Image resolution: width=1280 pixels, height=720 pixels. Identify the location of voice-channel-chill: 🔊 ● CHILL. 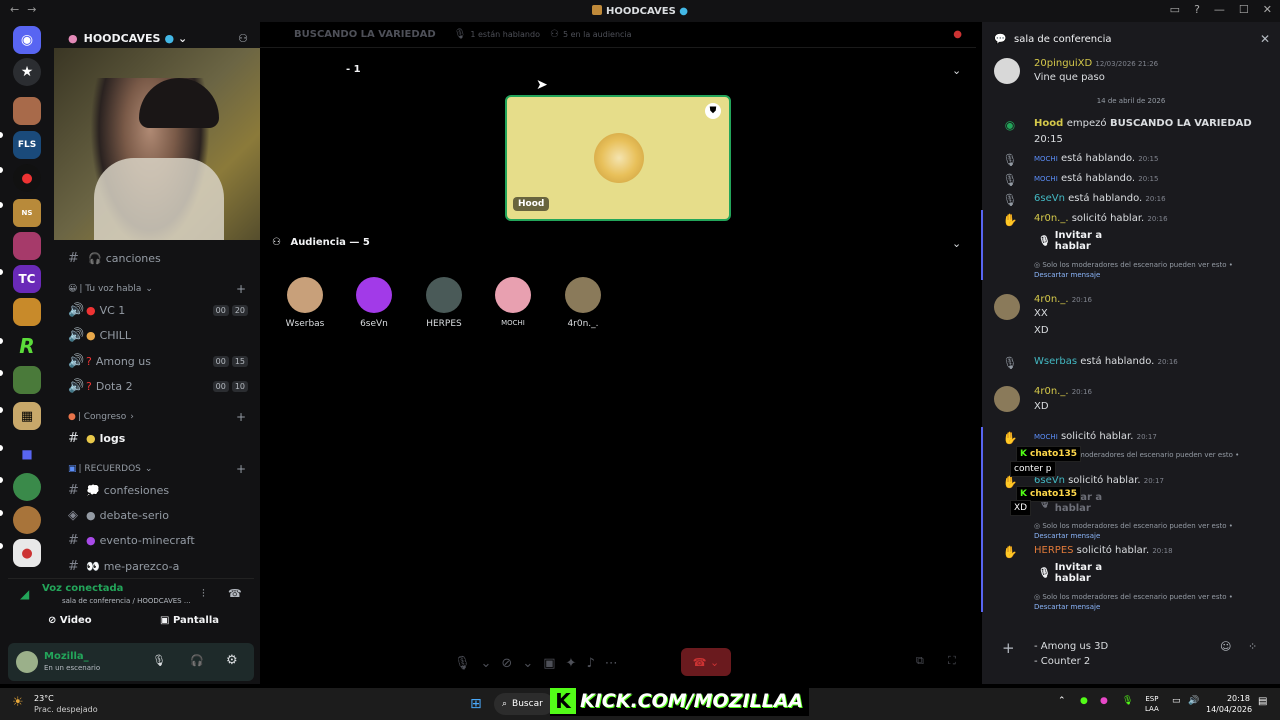
(157, 335).